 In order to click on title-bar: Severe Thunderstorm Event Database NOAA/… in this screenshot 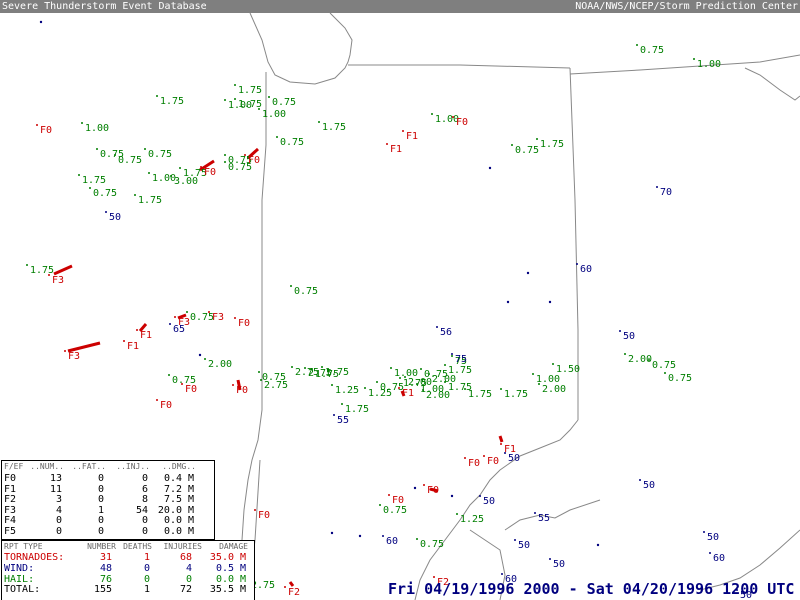, I will do `click(400, 6)`.